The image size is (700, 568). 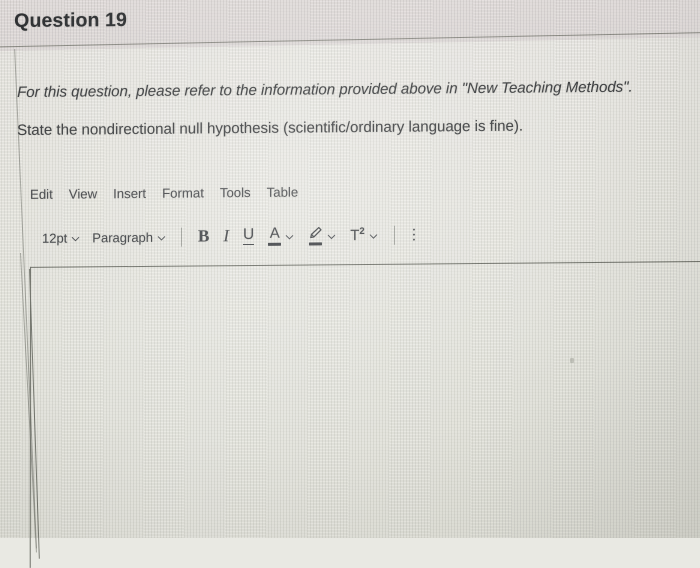 I want to click on more-options-button, so click(x=414, y=235).